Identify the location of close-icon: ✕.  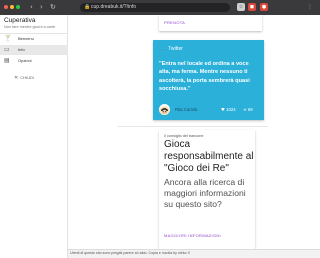
(16, 78).